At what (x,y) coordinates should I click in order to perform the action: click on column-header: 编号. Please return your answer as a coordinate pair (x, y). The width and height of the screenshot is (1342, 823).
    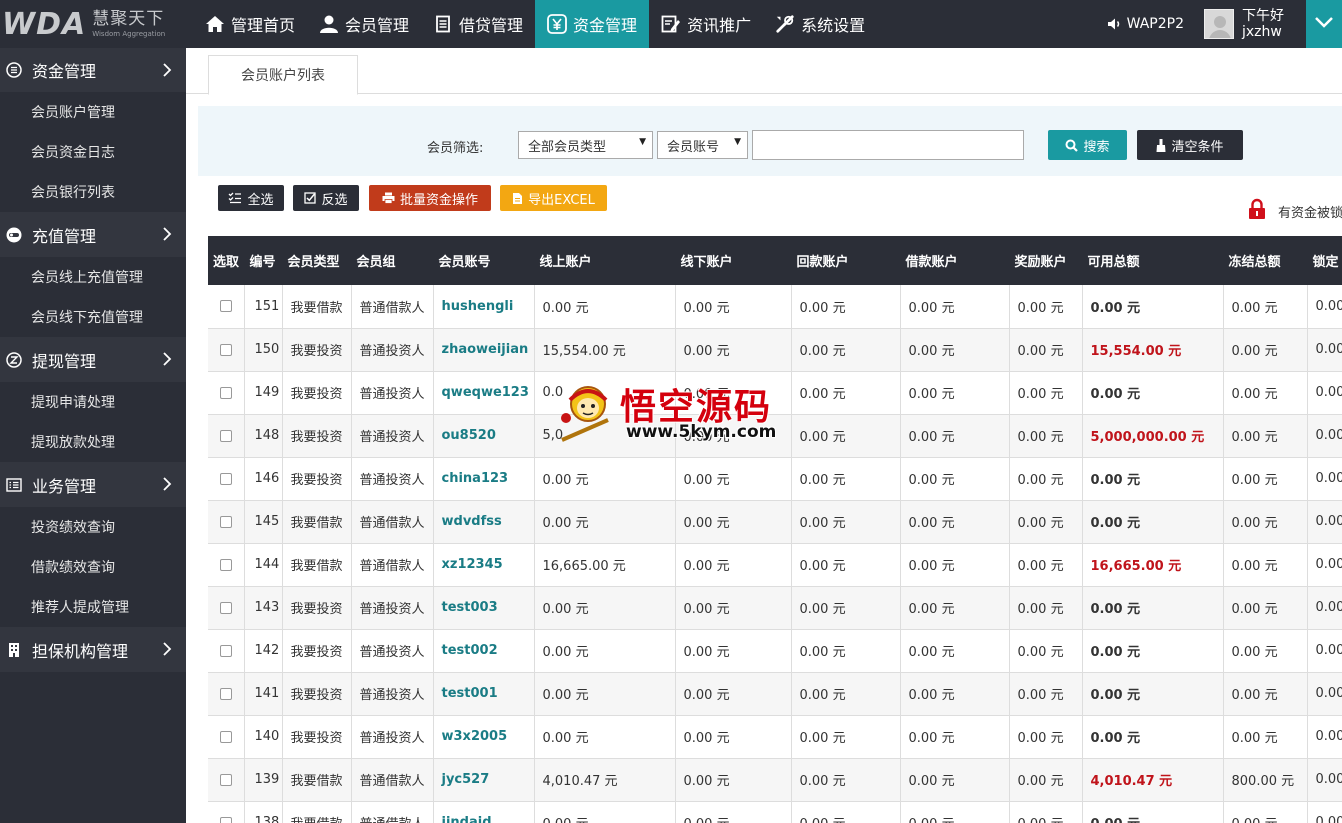
    Looking at the image, I should click on (263, 260).